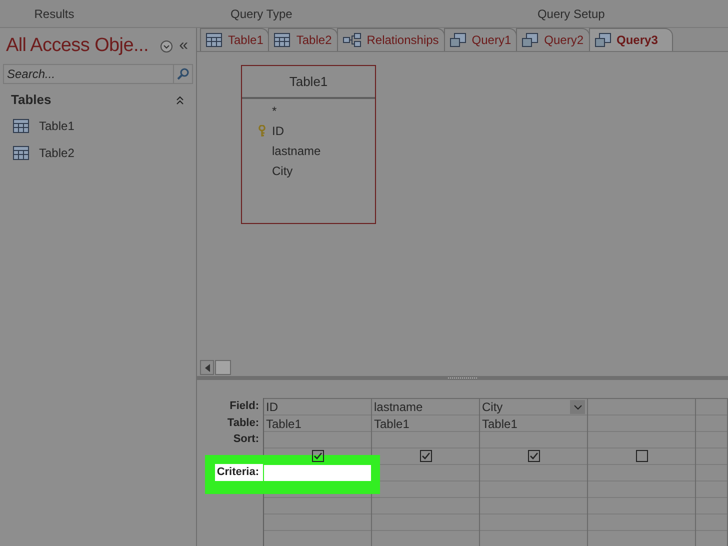 This screenshot has height=546, width=728. I want to click on search-button, so click(183, 74).